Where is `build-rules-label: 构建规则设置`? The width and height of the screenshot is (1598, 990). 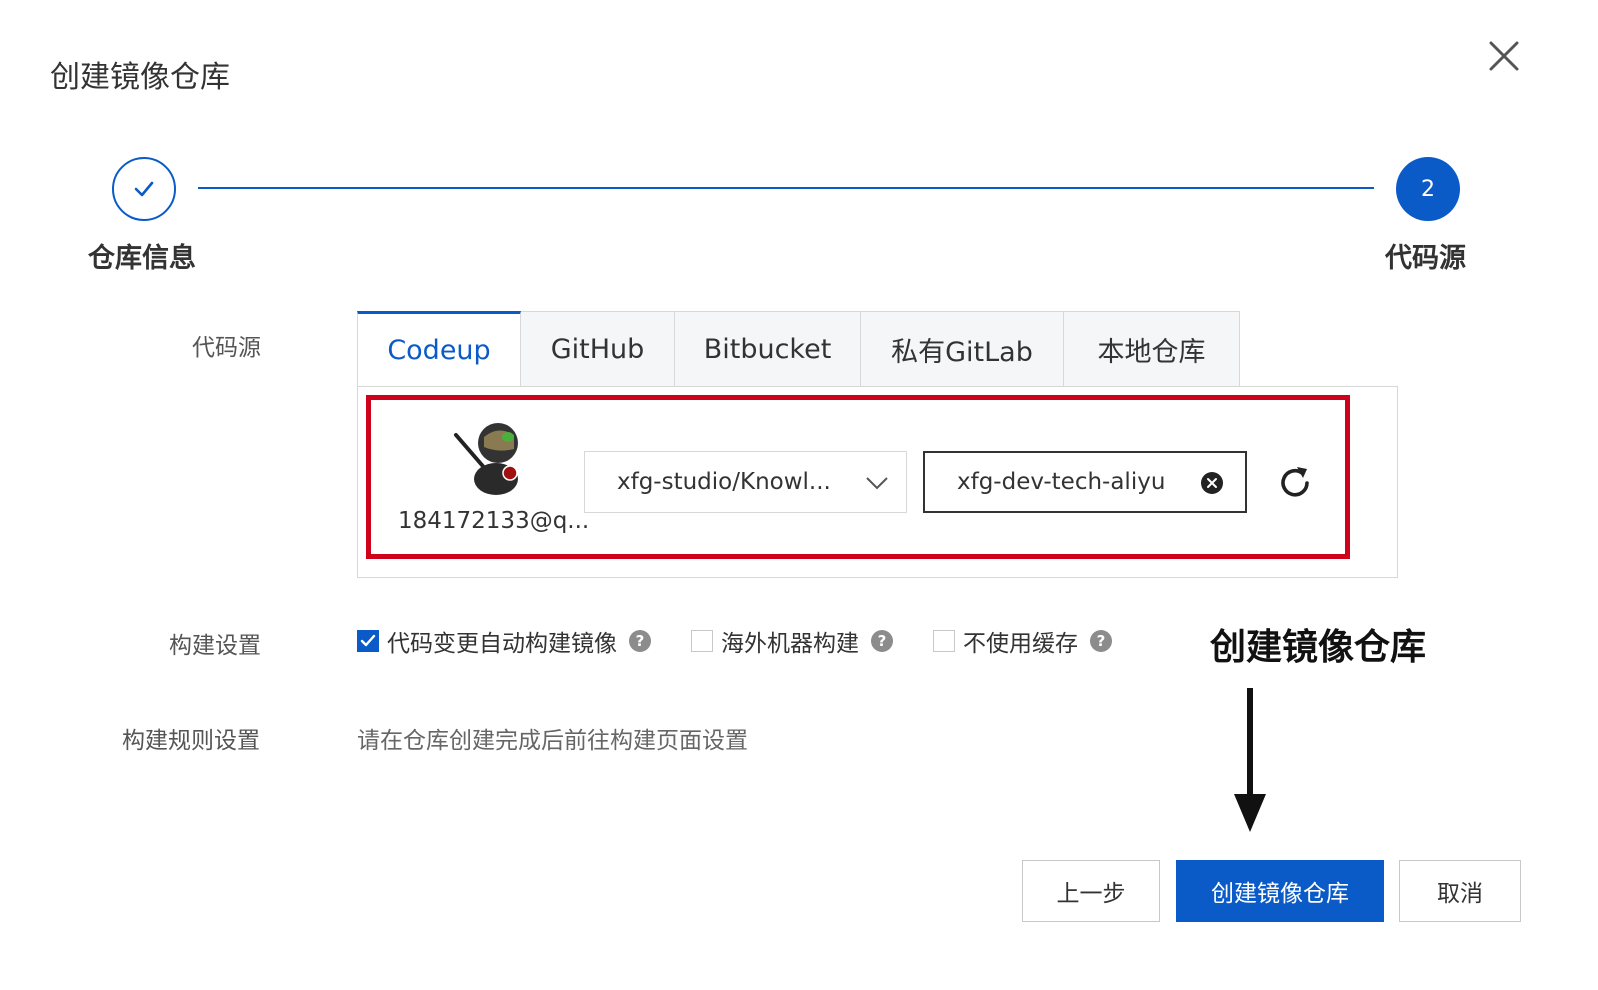 build-rules-label: 构建规则设置 is located at coordinates (191, 741).